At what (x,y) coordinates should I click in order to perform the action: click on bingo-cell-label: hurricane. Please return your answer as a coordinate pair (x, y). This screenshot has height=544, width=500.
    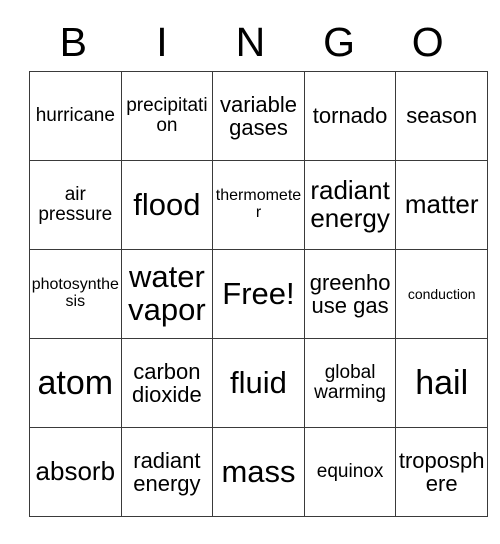
    Looking at the image, I should click on (75, 115).